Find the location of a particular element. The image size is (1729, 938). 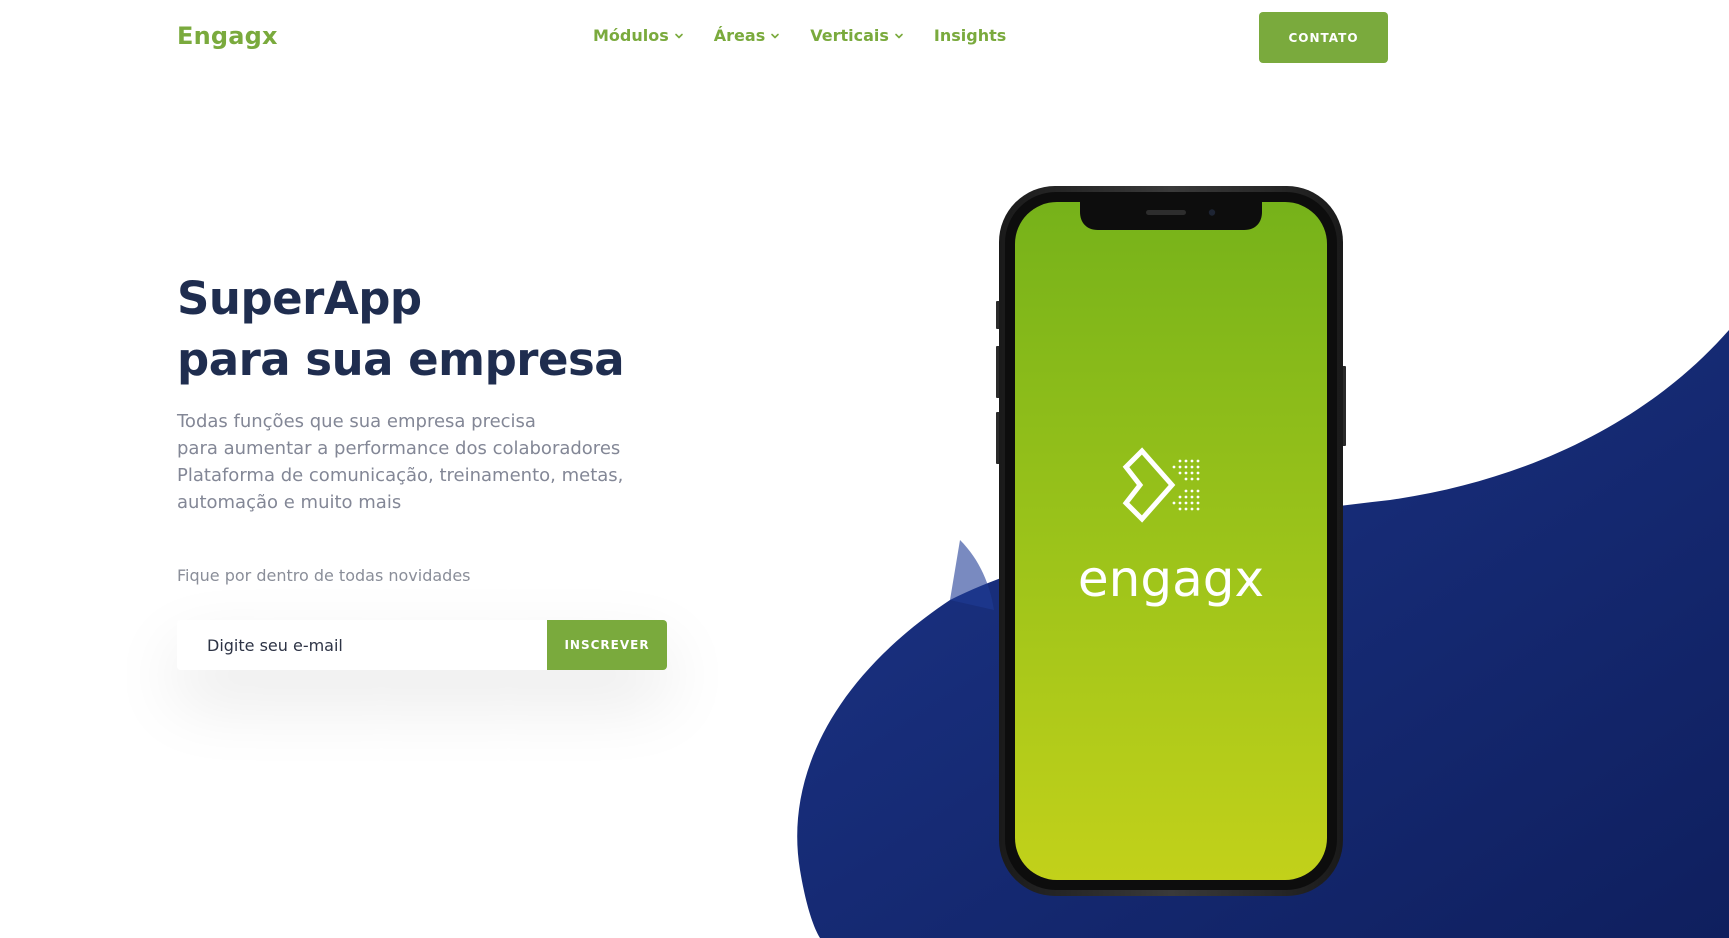

contact-button: CONTATO is located at coordinates (1323, 37).